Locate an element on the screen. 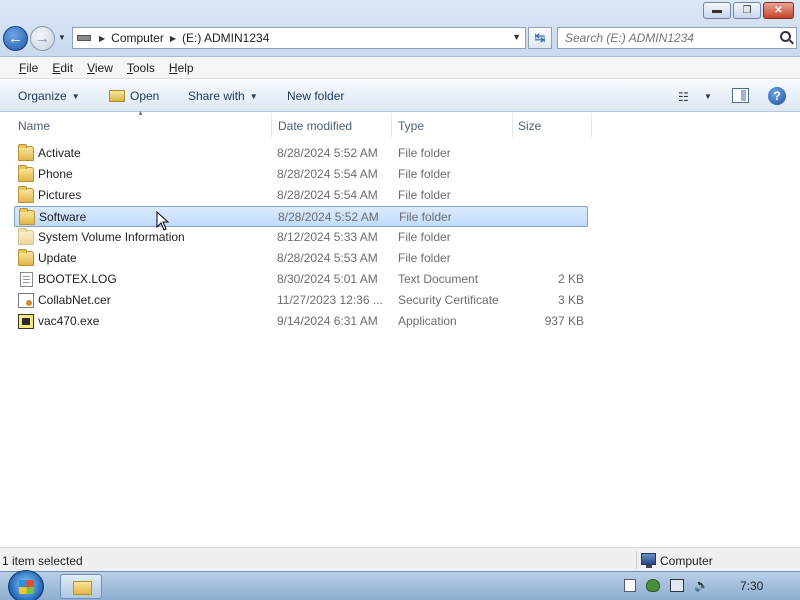 The width and height of the screenshot is (800, 600). start-button is located at coordinates (26, 585).